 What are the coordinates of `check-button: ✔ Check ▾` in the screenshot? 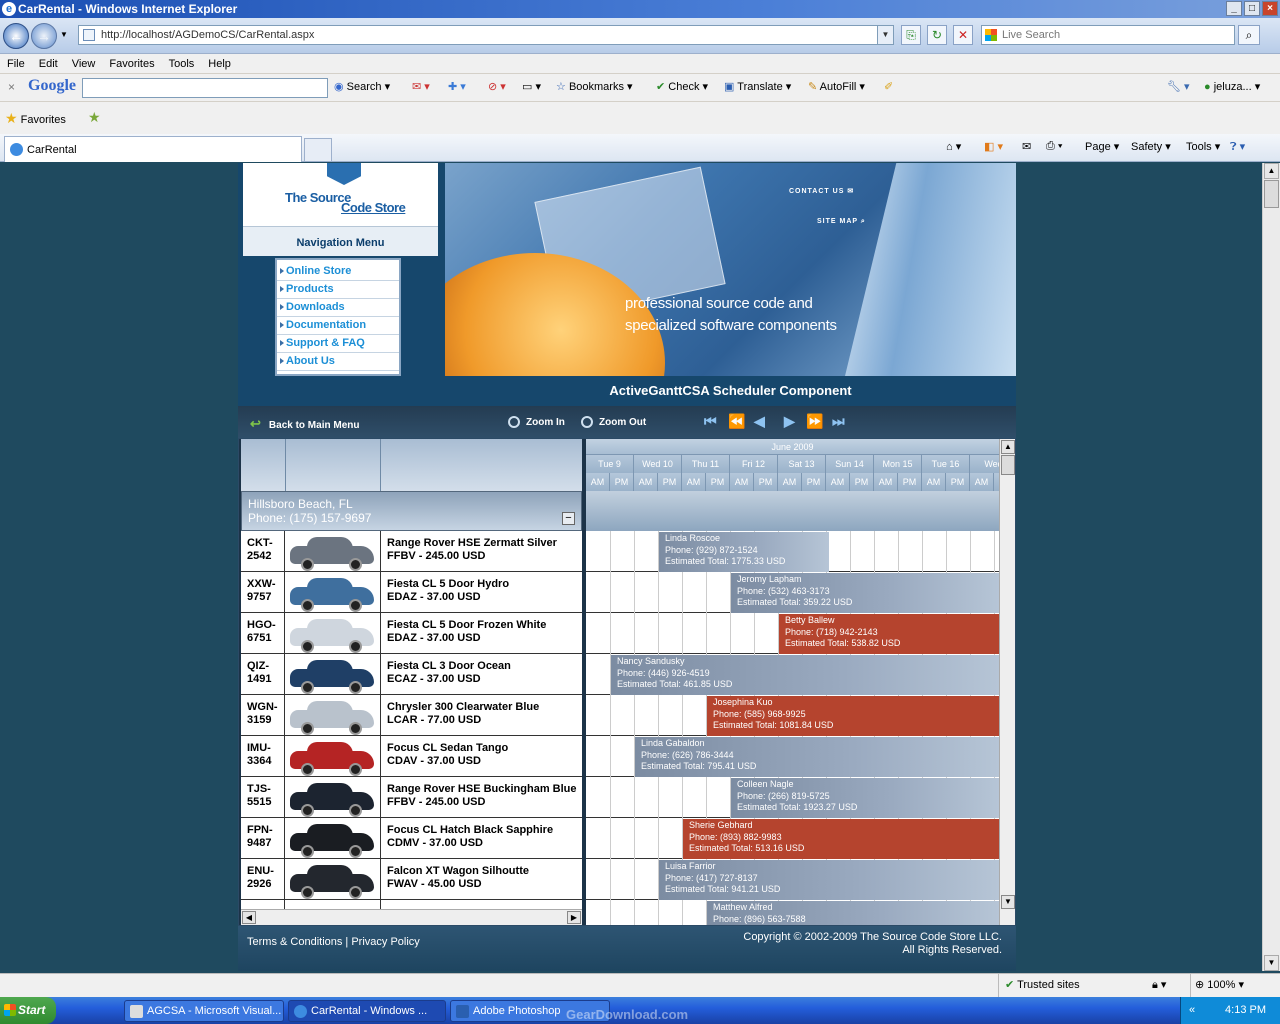 It's located at (682, 87).